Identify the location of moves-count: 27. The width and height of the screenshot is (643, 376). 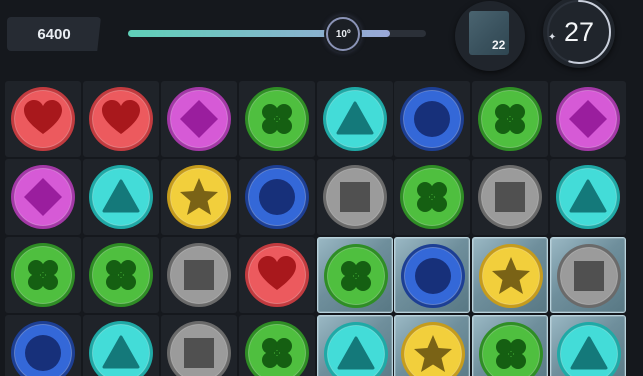
(579, 31).